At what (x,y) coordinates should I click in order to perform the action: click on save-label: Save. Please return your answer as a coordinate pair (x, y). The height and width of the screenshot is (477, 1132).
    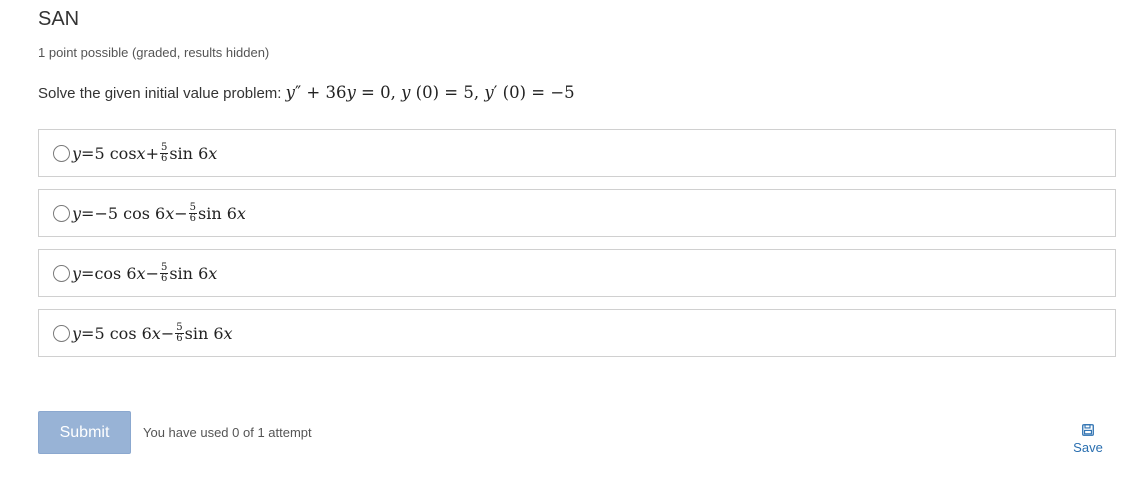
    Looking at the image, I should click on (1088, 447).